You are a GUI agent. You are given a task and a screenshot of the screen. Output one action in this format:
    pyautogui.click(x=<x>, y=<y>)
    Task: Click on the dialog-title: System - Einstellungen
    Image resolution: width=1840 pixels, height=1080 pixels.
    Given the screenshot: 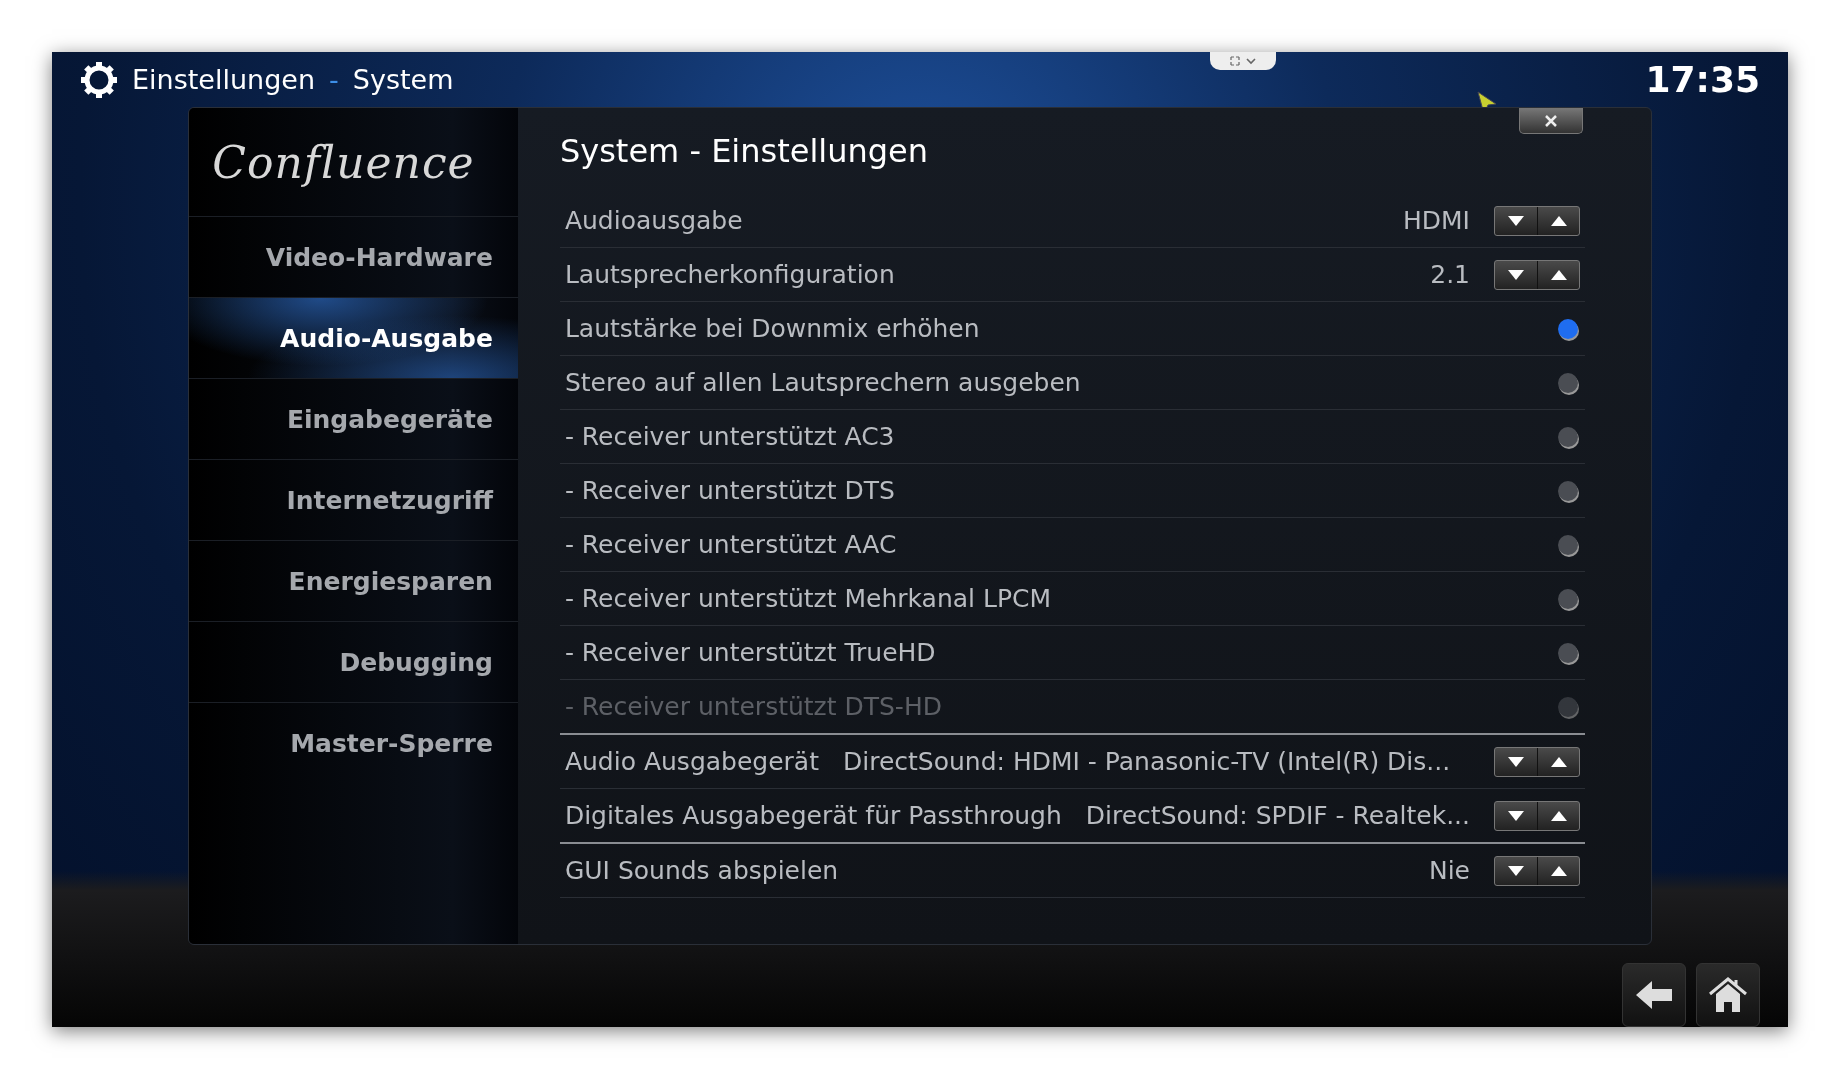 What is the action you would take?
    pyautogui.click(x=744, y=151)
    